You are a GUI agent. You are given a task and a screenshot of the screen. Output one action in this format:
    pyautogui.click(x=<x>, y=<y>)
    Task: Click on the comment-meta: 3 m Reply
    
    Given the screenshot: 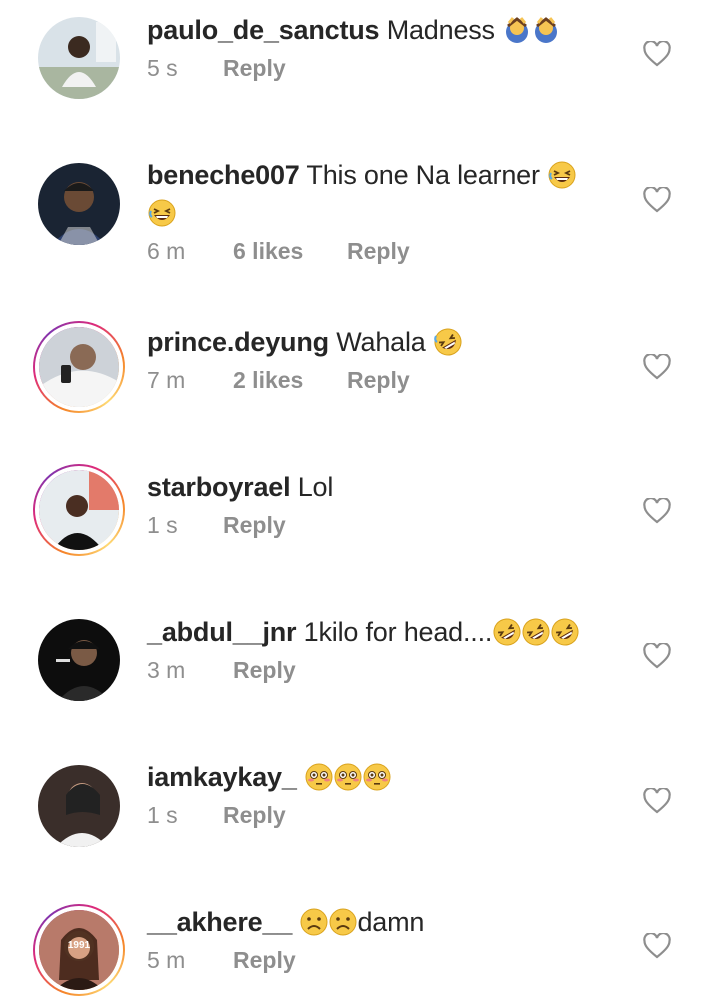 What is the action you would take?
    pyautogui.click(x=382, y=670)
    